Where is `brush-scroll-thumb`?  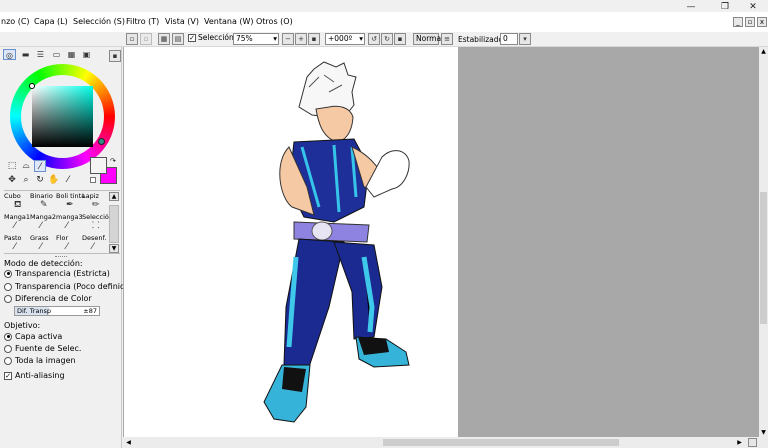 brush-scroll-thumb is located at coordinates (114, 224).